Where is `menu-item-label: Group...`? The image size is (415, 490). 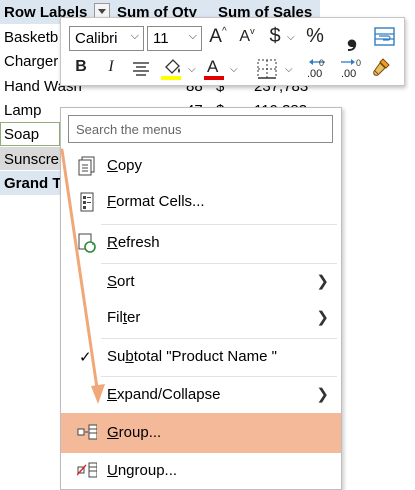 menu-item-label: Group... is located at coordinates (134, 432).